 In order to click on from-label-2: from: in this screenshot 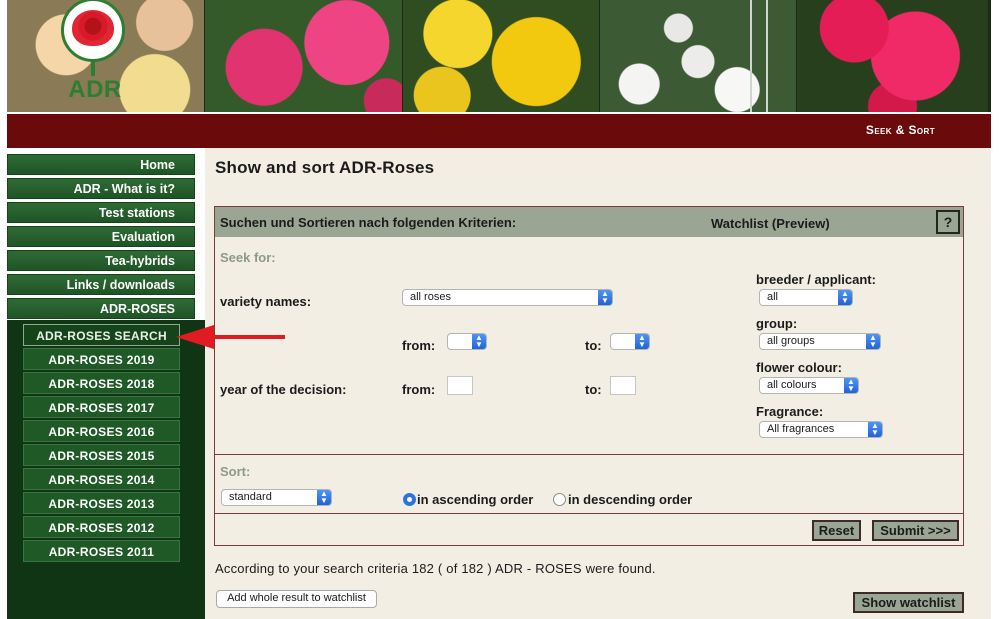, I will do `click(419, 389)`.